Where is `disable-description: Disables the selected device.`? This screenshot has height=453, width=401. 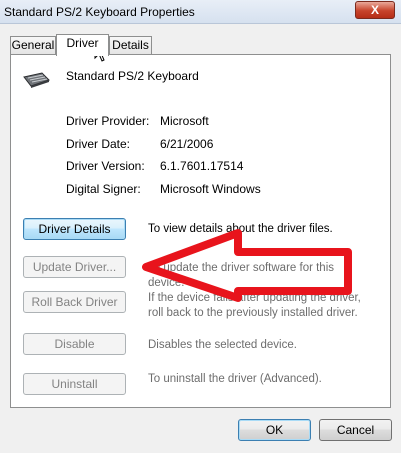 disable-description: Disables the selected device. is located at coordinates (222, 345).